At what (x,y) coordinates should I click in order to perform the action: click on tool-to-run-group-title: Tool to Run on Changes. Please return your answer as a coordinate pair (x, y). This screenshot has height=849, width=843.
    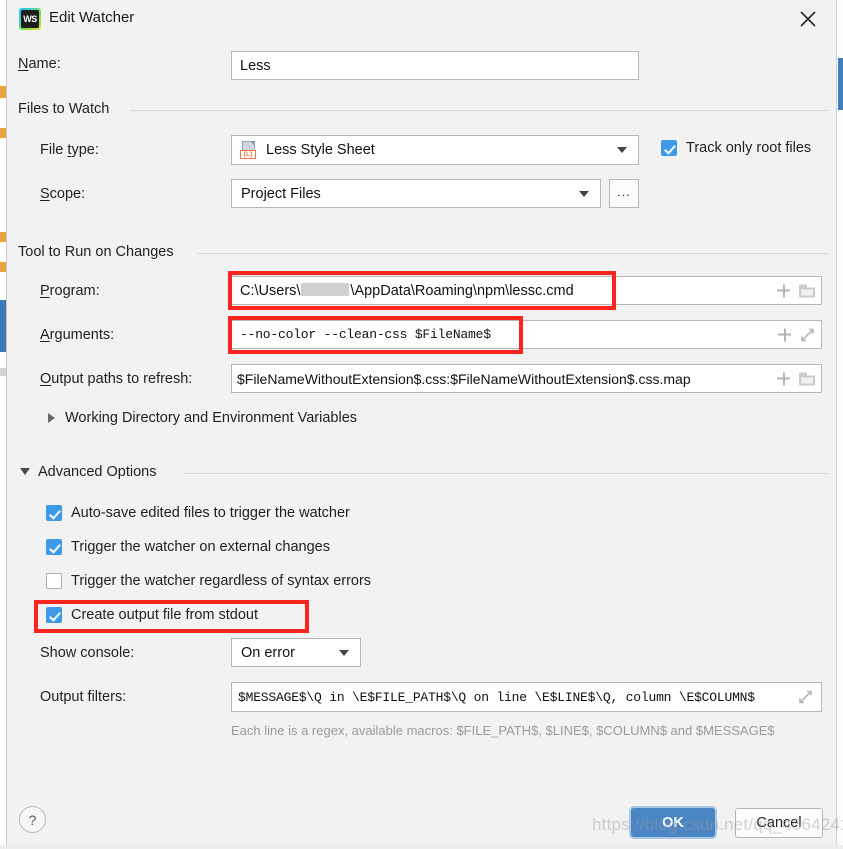
    Looking at the image, I should click on (96, 252).